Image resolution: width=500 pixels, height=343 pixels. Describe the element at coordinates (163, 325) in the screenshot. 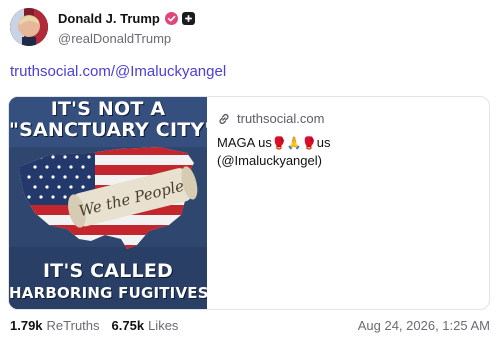

I see `likes-label: Likes` at that location.